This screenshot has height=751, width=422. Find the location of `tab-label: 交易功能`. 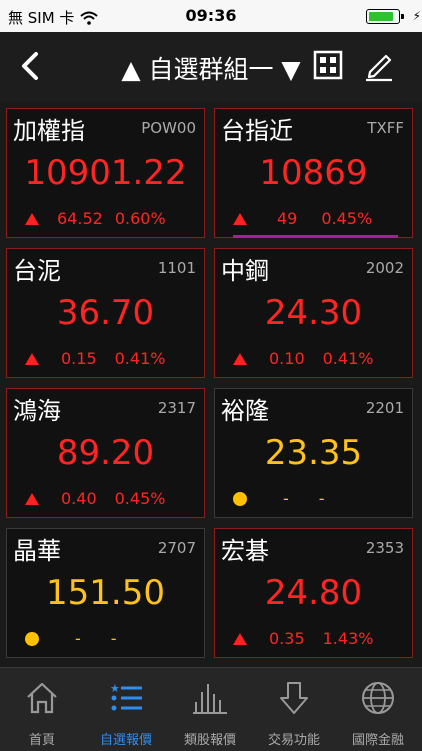

tab-label: 交易功能 is located at coordinates (293, 740).